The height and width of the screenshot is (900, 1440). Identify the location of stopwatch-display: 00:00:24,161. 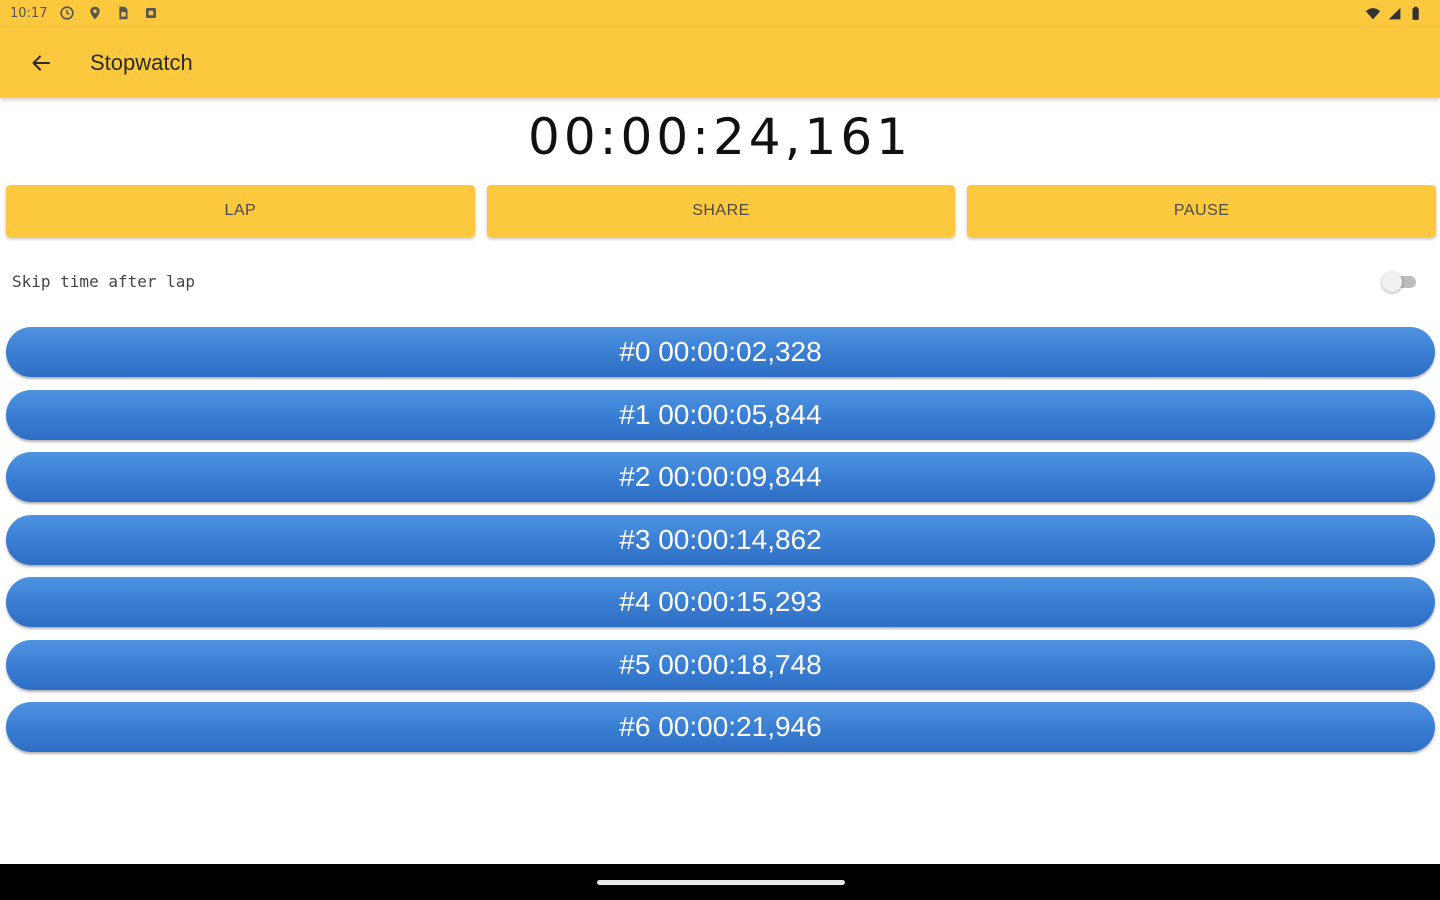
(720, 137).